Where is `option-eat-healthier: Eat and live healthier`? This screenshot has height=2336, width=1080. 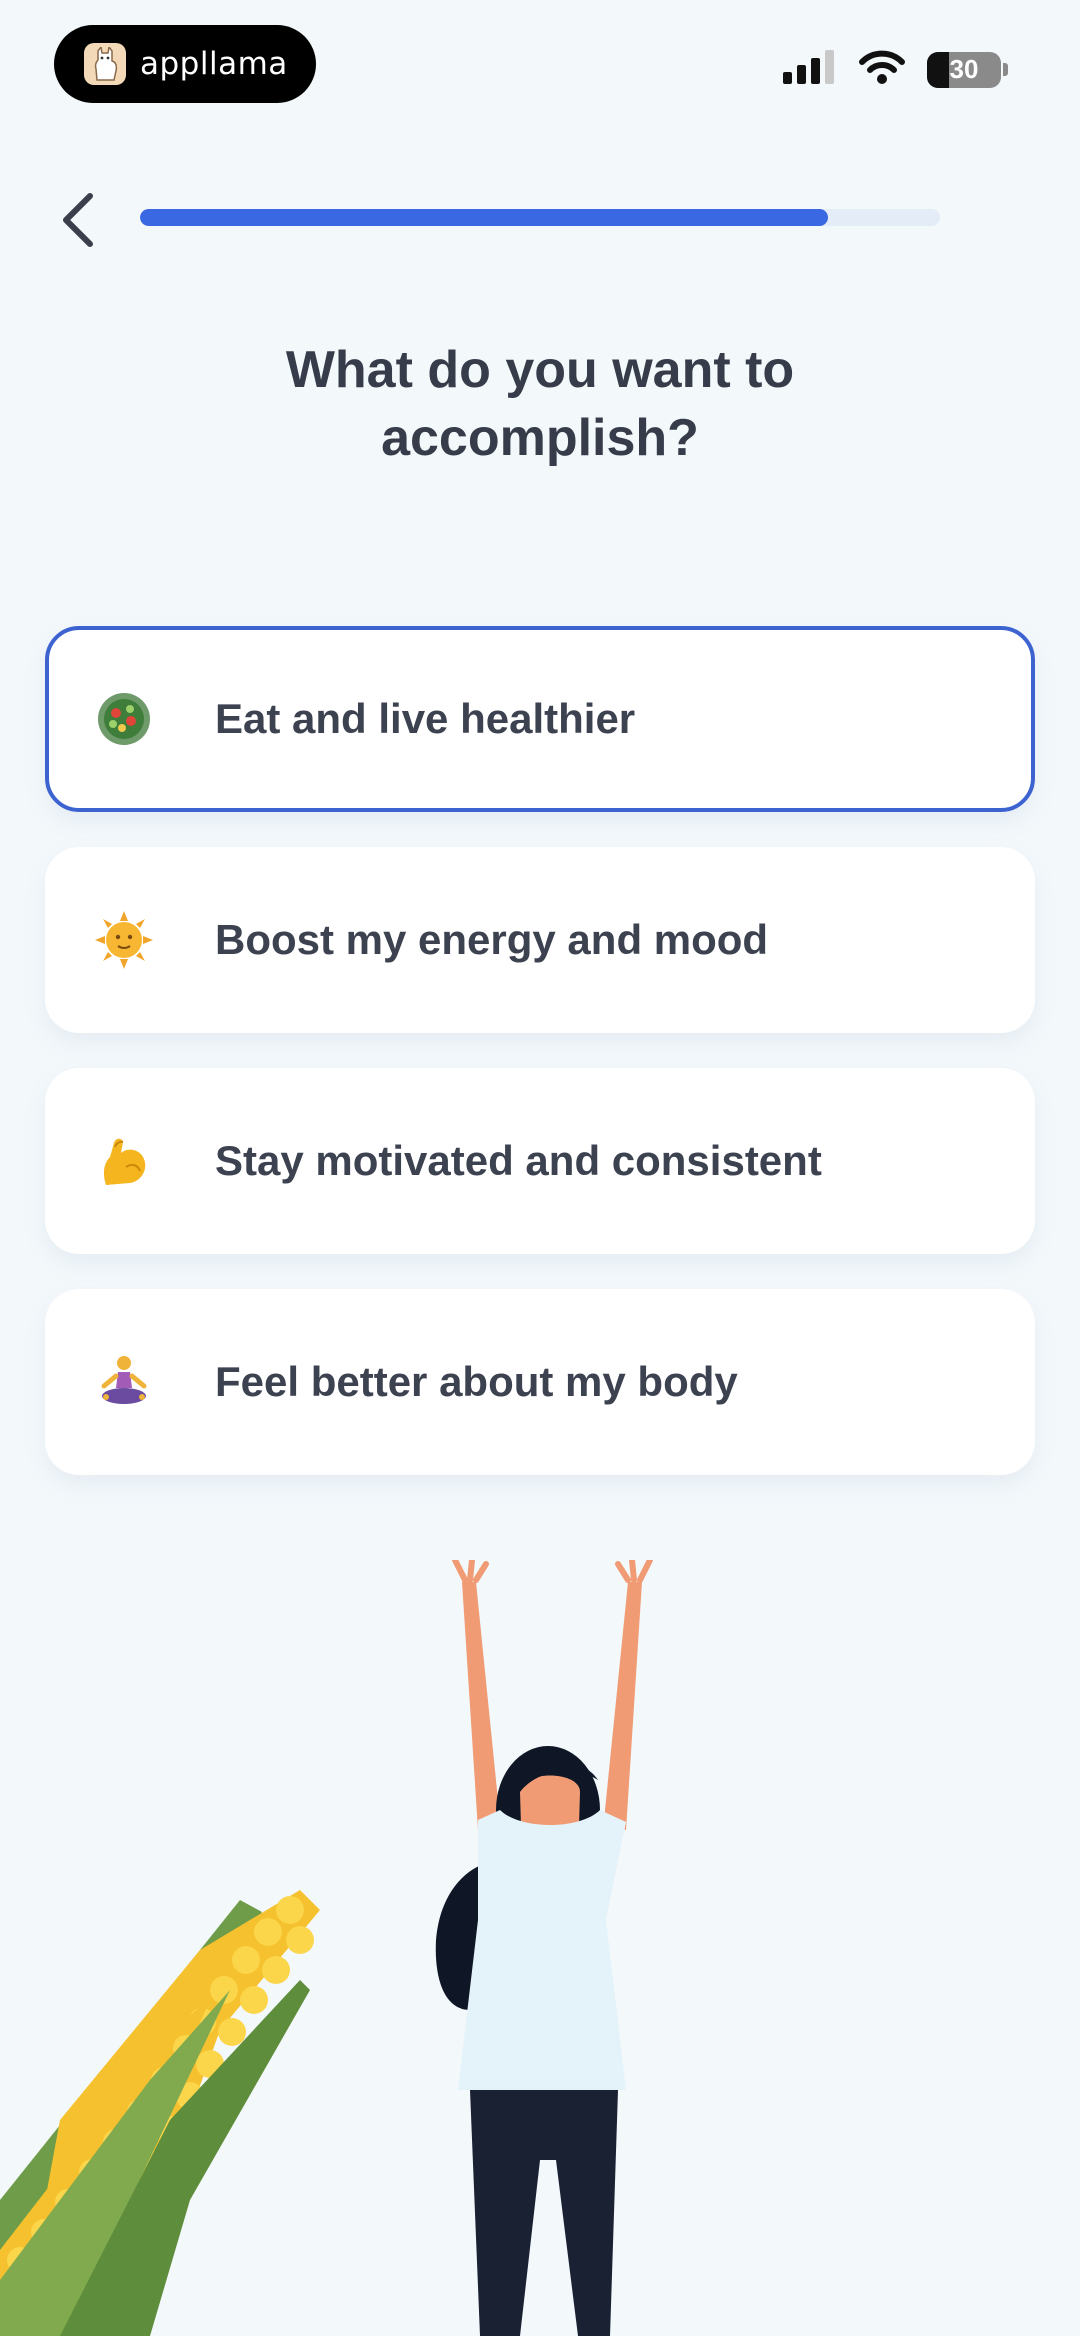
option-eat-healthier: Eat and live healthier is located at coordinates (540, 719).